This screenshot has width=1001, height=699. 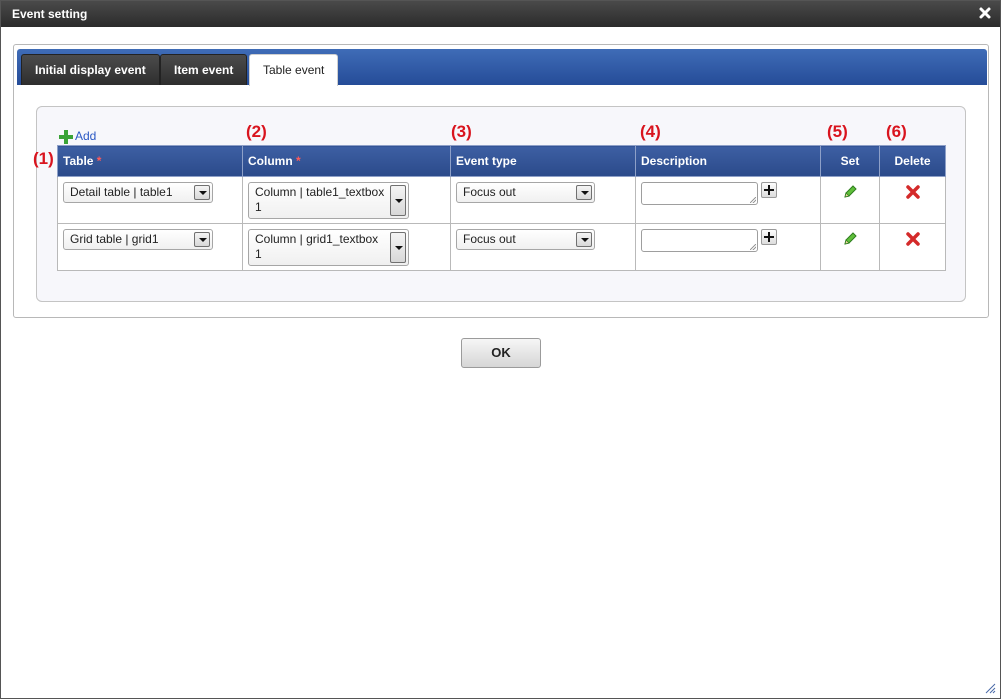 What do you see at coordinates (461, 131) in the screenshot?
I see `annotation-3: (3)` at bounding box center [461, 131].